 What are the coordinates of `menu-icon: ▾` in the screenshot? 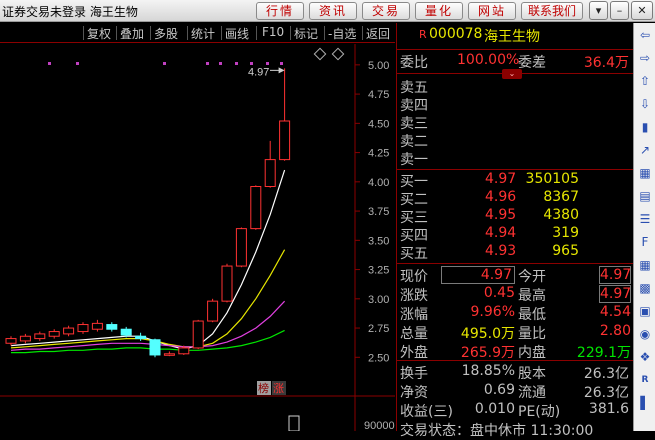 It's located at (598, 10).